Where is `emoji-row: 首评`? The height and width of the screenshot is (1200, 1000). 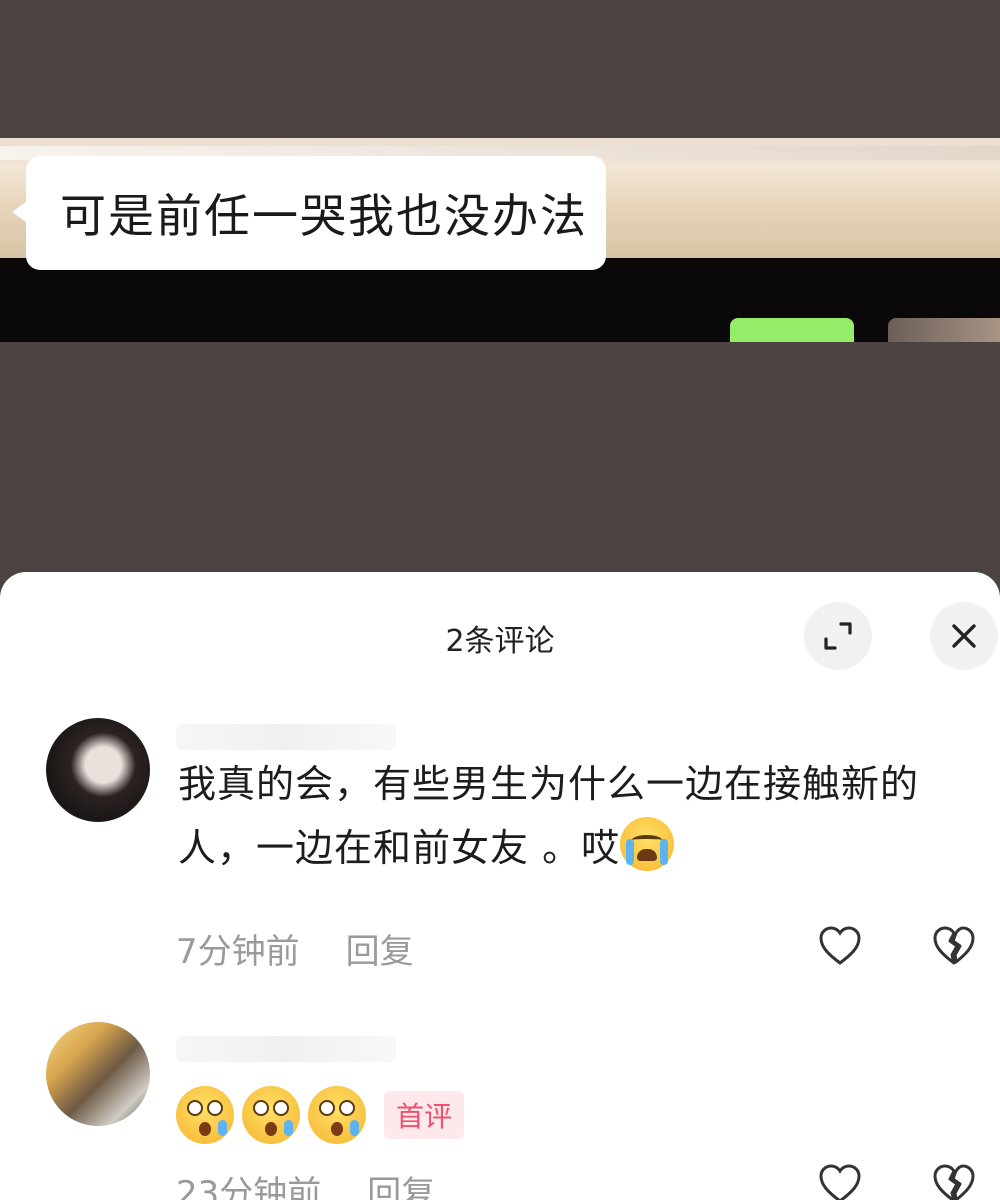
emoji-row: 首评 is located at coordinates (320, 1115).